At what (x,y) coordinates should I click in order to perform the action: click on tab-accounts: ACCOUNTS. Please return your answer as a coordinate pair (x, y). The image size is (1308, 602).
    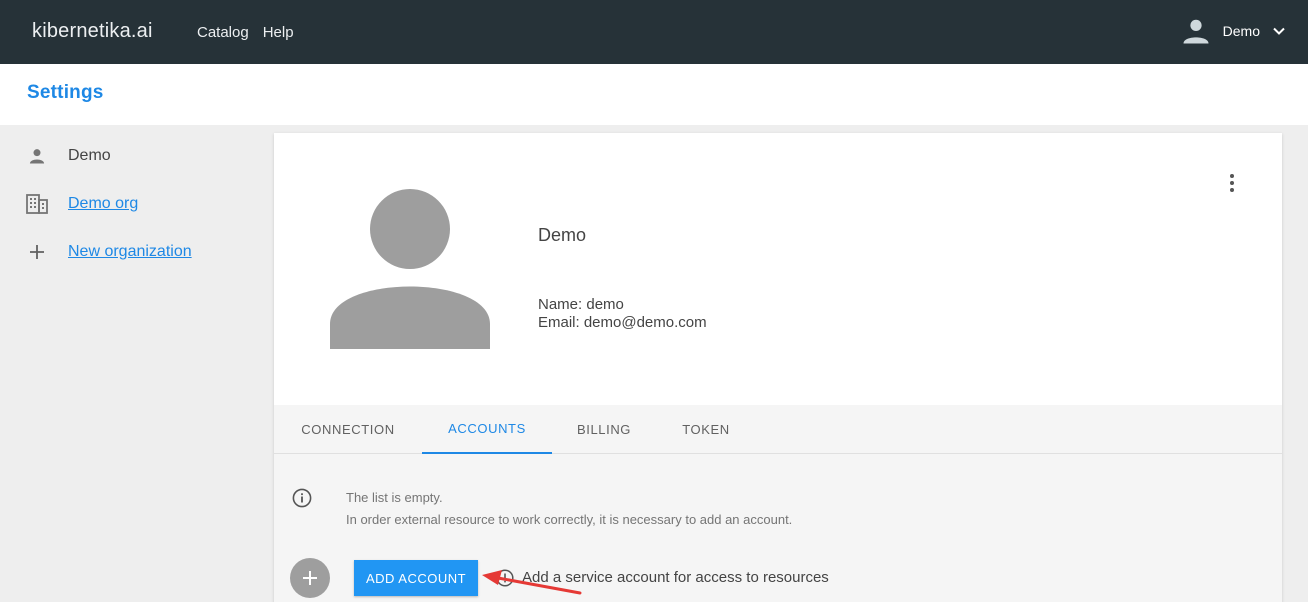
    Looking at the image, I should click on (487, 429).